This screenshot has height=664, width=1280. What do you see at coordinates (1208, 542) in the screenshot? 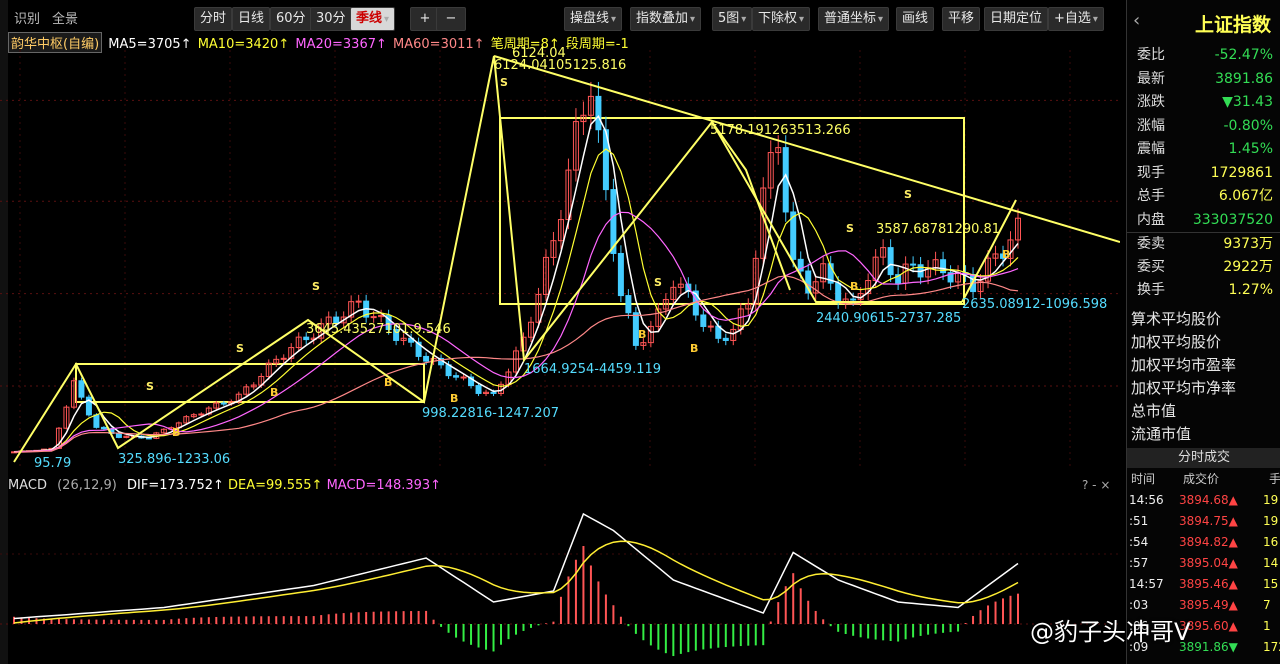
I see `trade-price: 3894.82▲` at bounding box center [1208, 542].